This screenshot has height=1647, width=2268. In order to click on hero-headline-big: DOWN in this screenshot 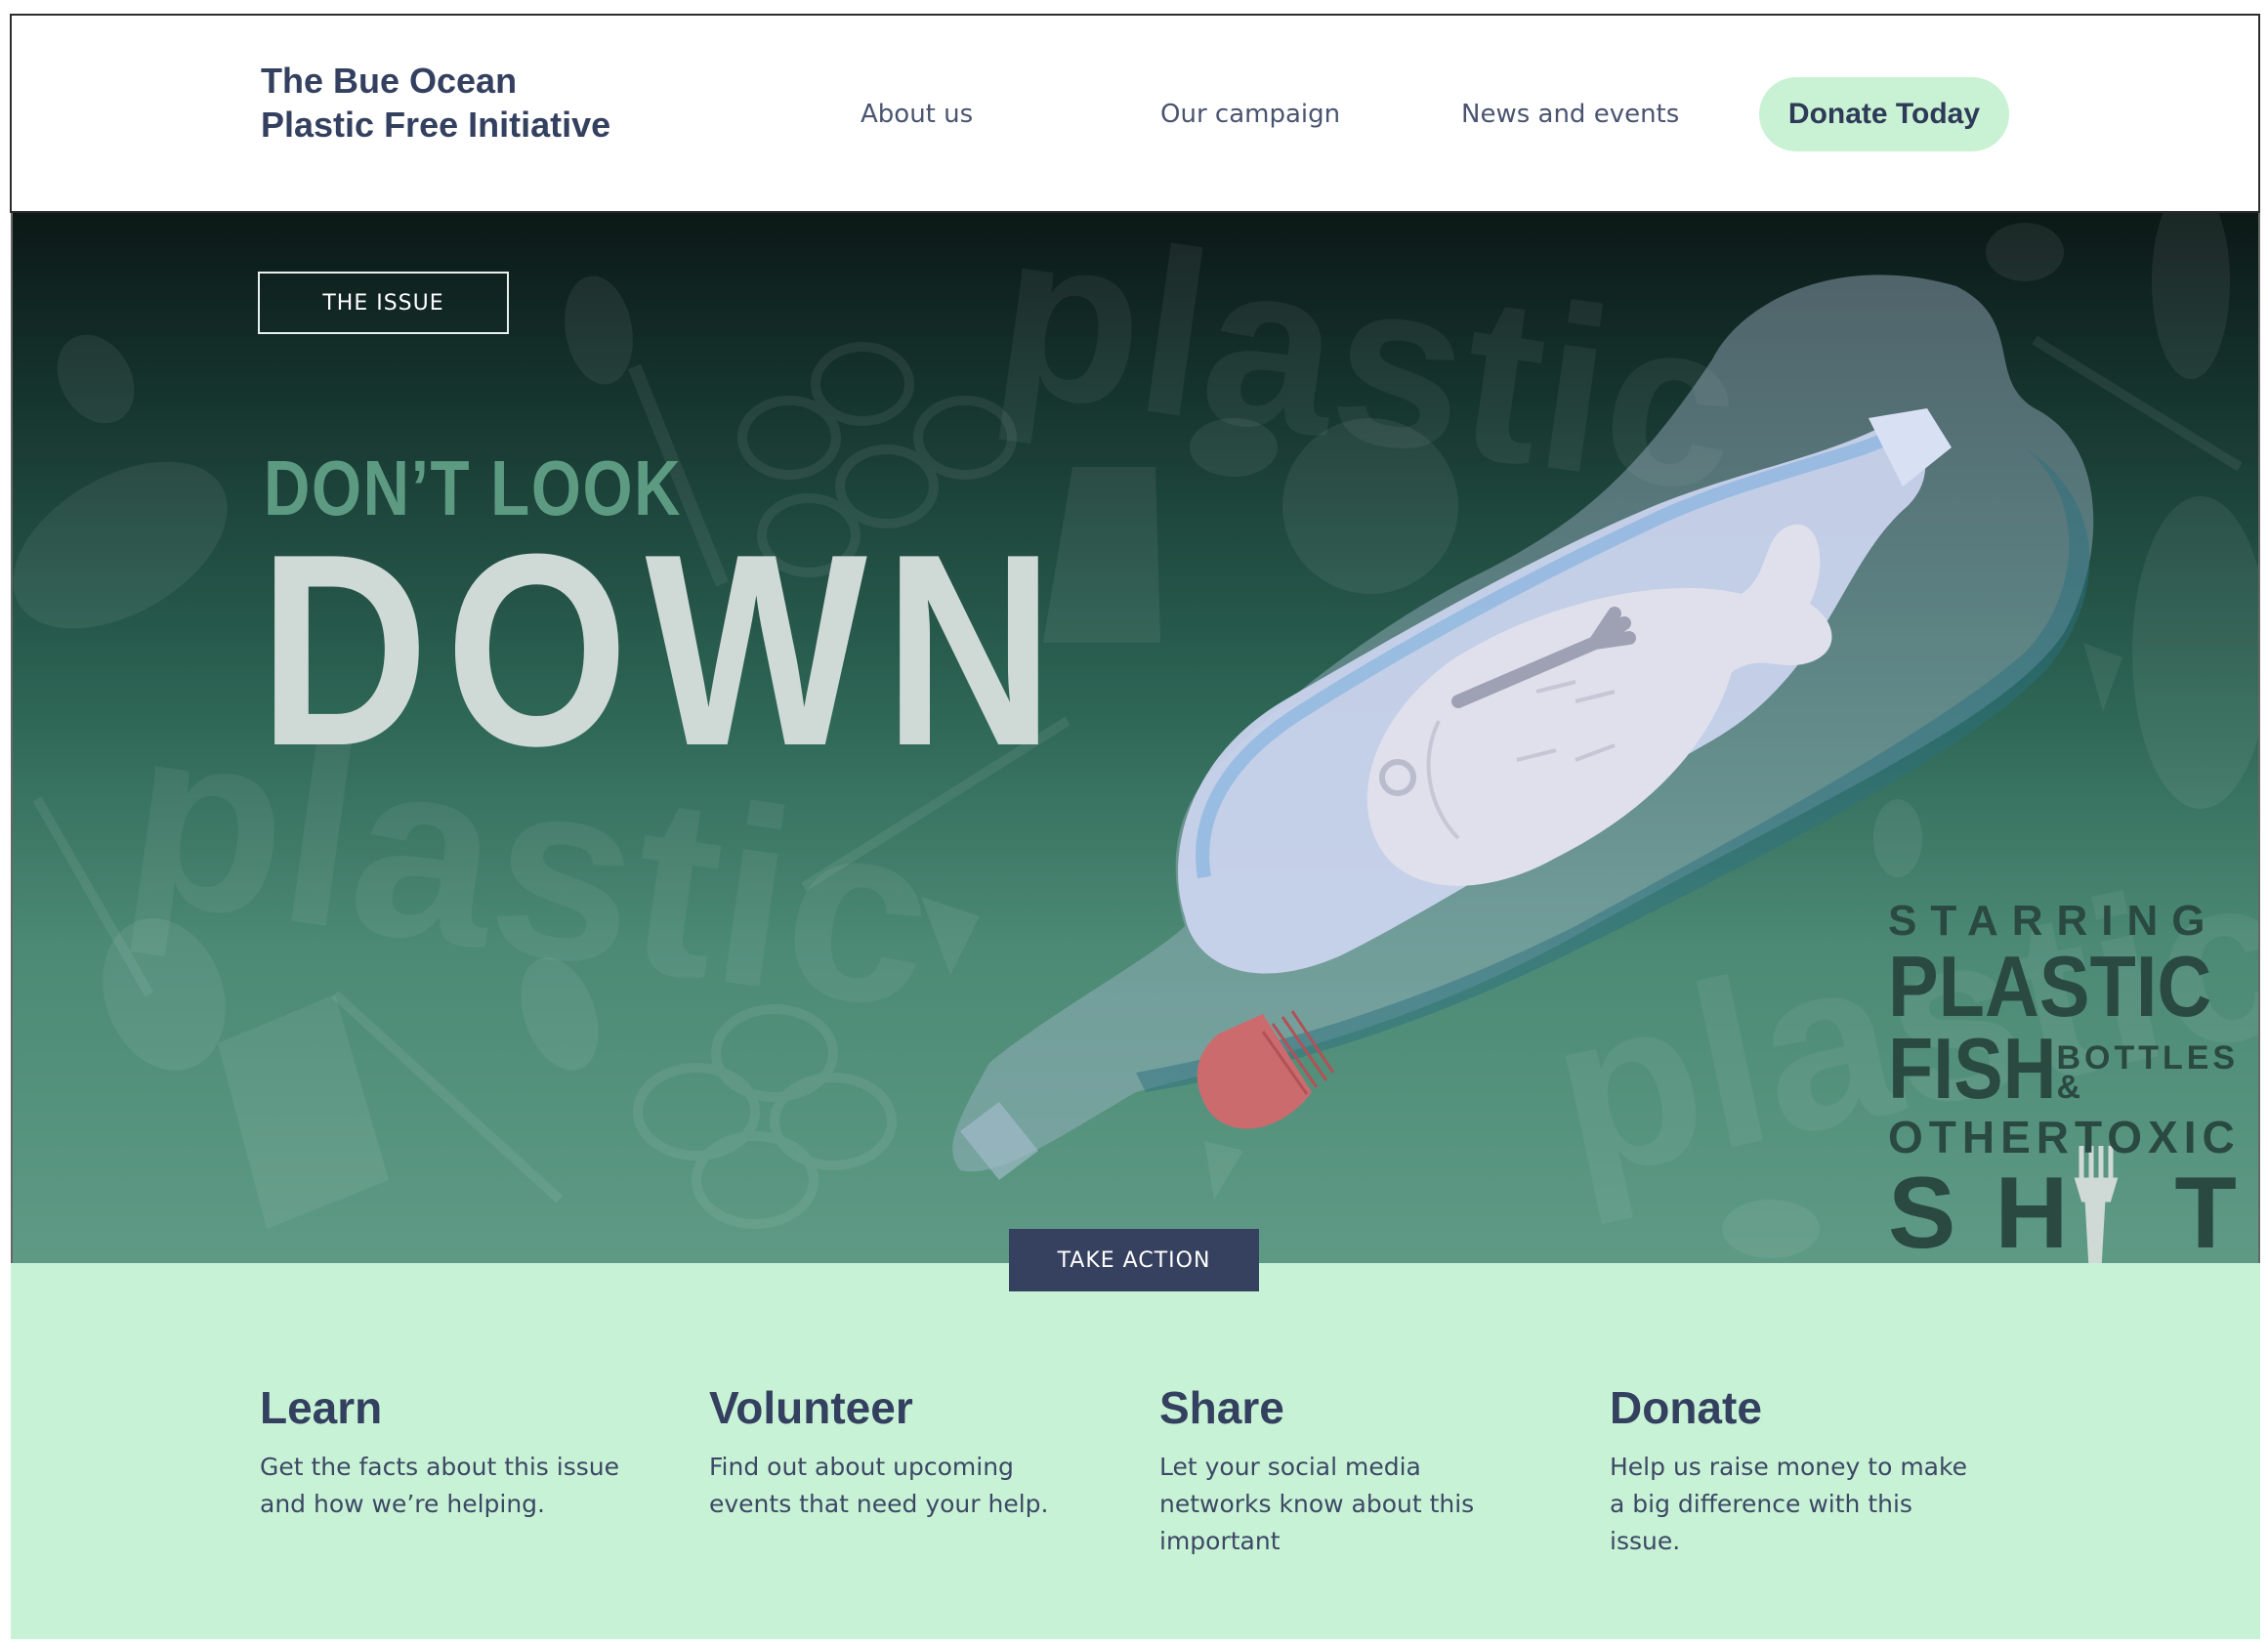, I will do `click(665, 650)`.